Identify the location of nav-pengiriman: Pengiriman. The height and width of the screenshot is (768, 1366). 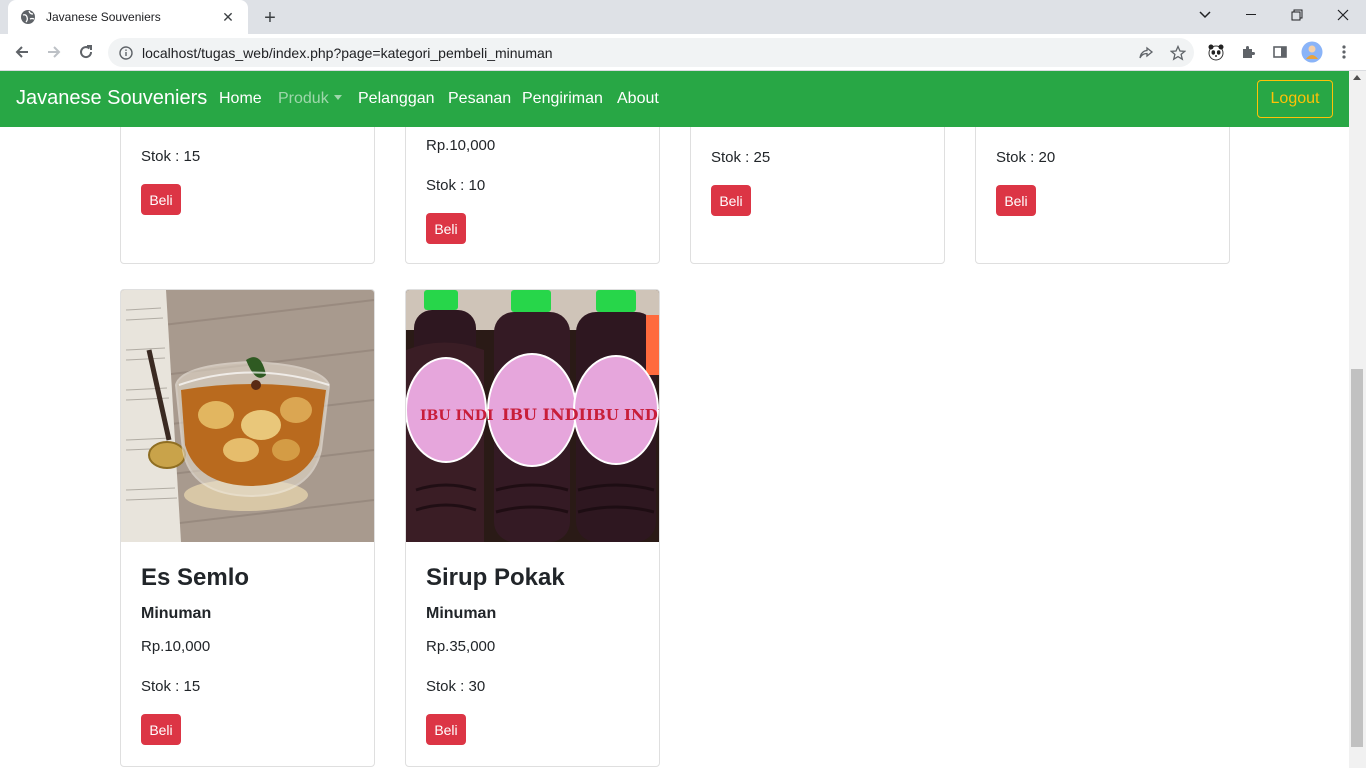
(562, 99).